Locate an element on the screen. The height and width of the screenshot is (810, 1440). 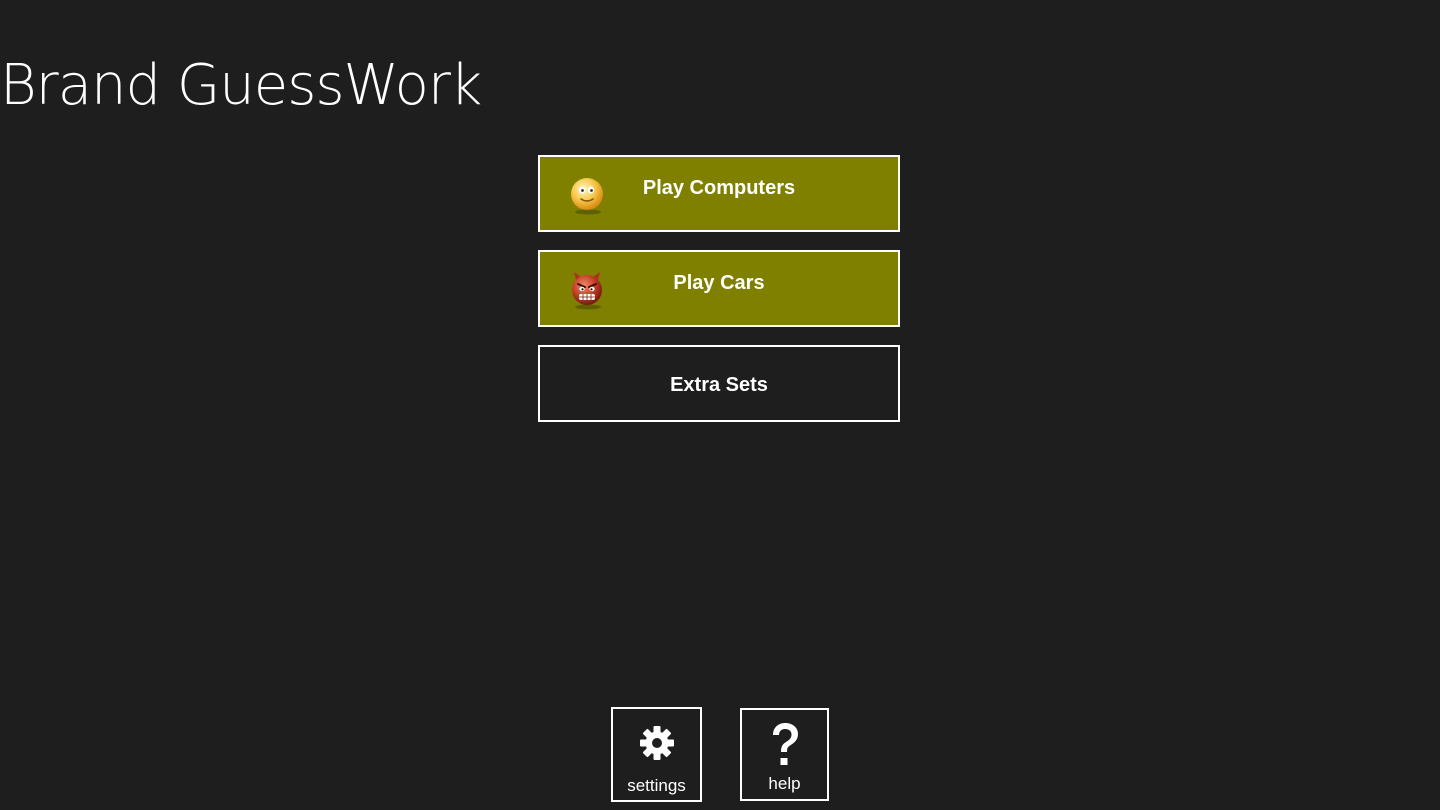
play-cars-button: Play Cars is located at coordinates (719, 288).